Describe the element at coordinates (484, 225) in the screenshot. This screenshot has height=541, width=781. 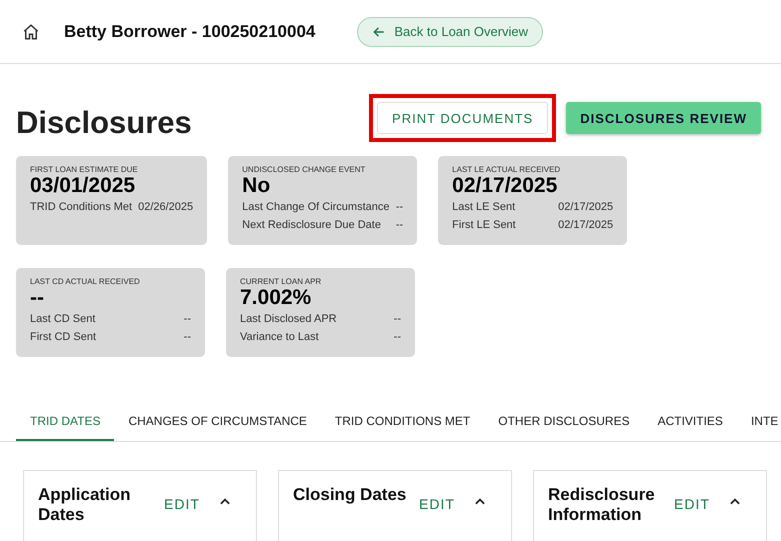
I see `detail-label: First LE Sent` at that location.